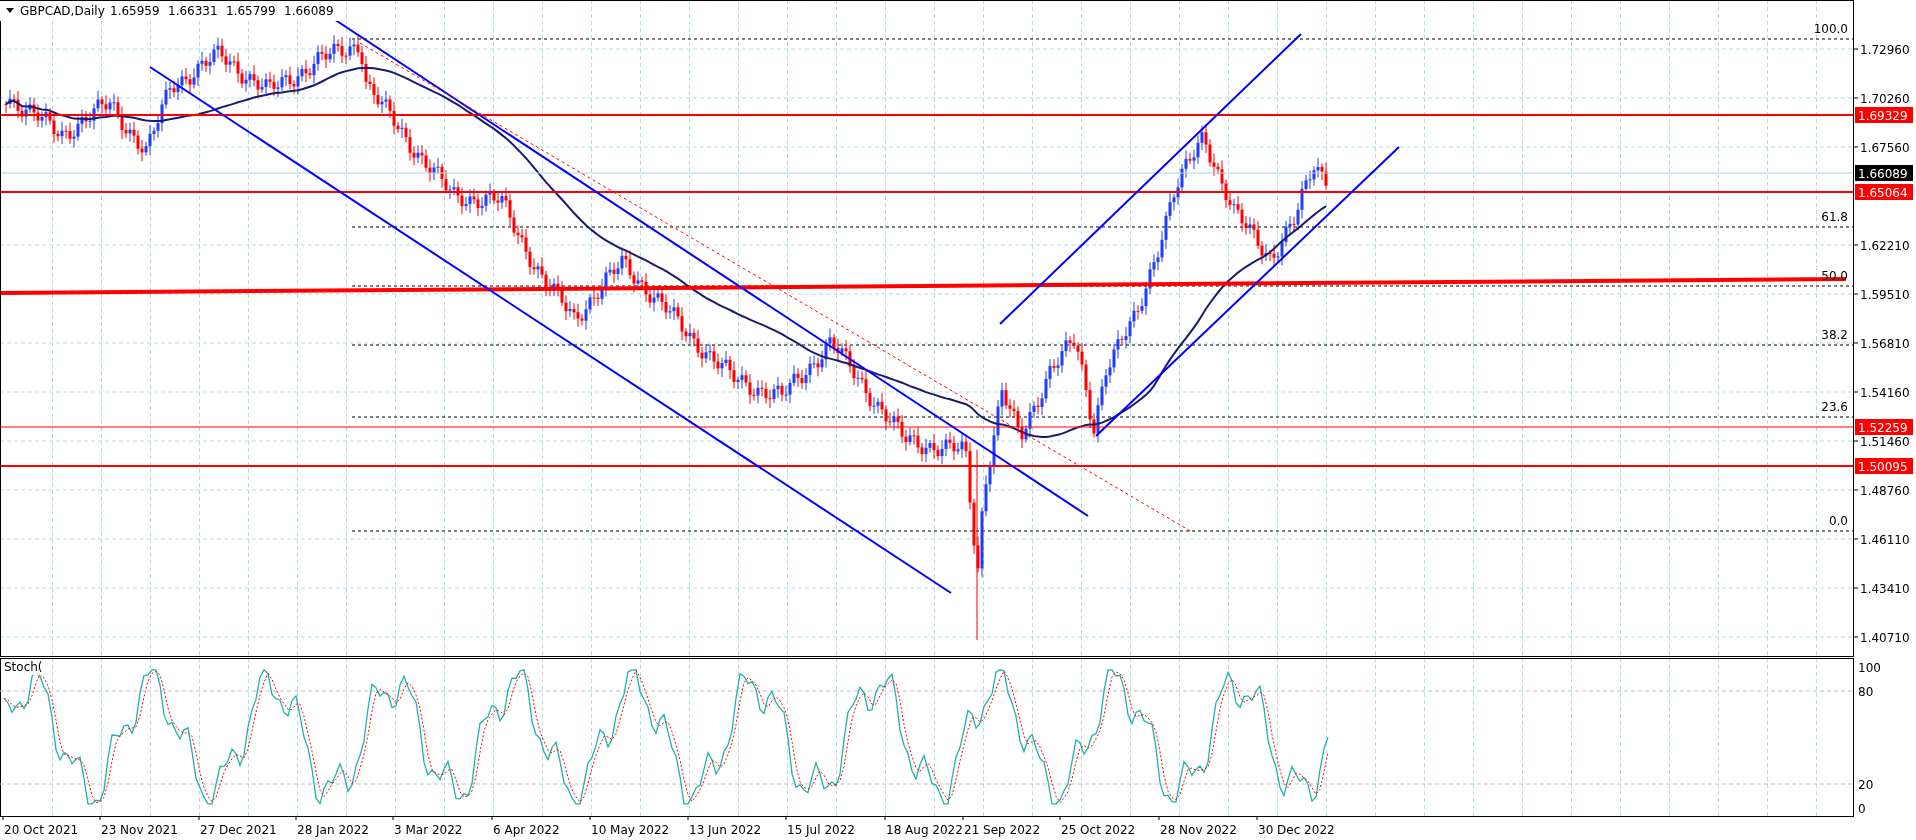 This screenshot has height=840, width=1916. I want to click on indicator-label: Stoch(, so click(23, 667).